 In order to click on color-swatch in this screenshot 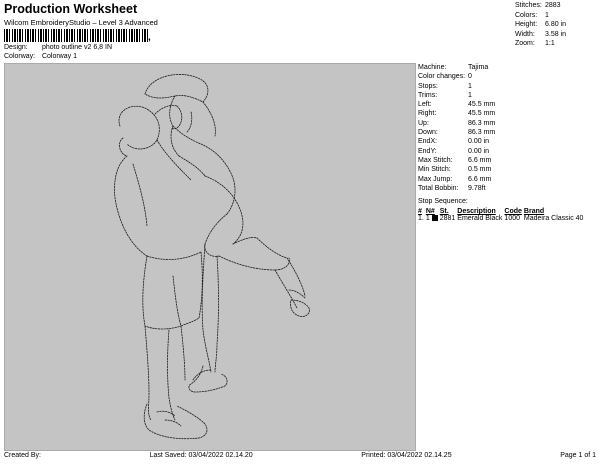, I will do `click(434, 218)`.